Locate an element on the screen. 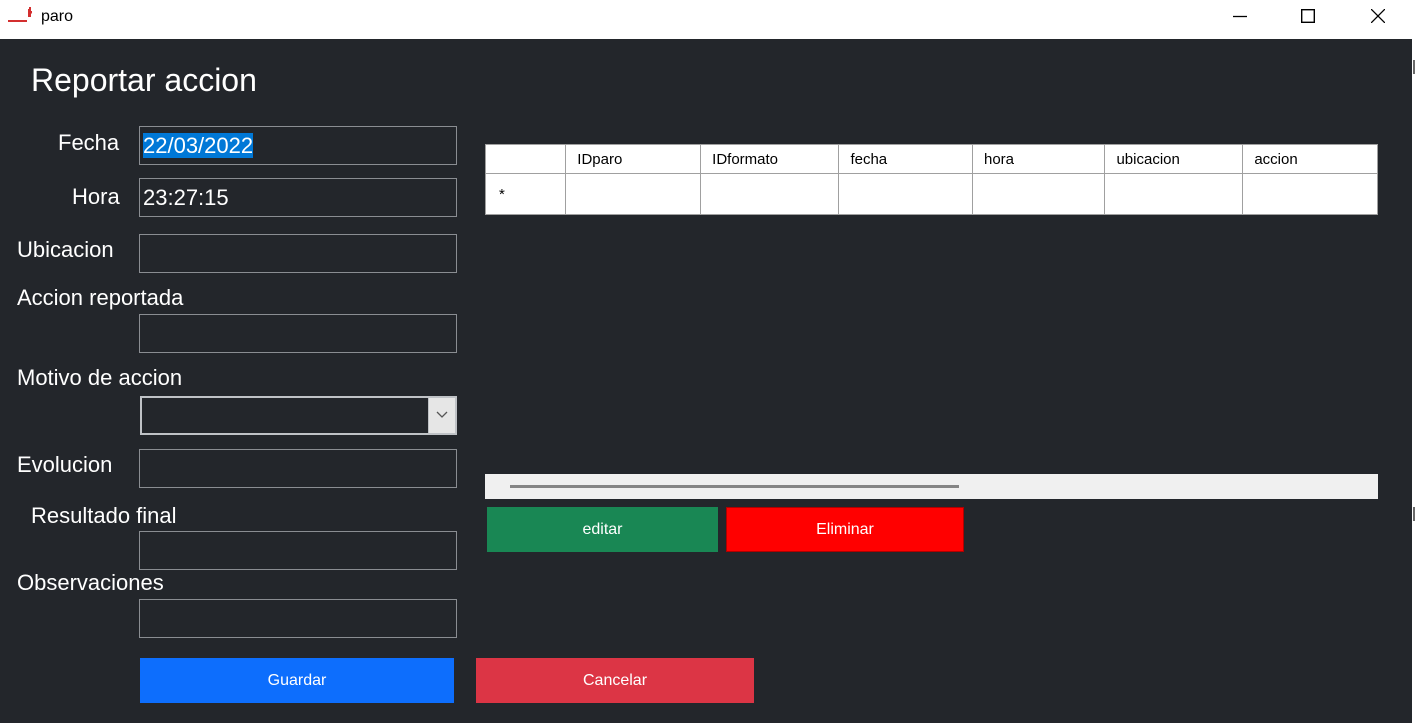  table-row: * is located at coordinates (931, 194).